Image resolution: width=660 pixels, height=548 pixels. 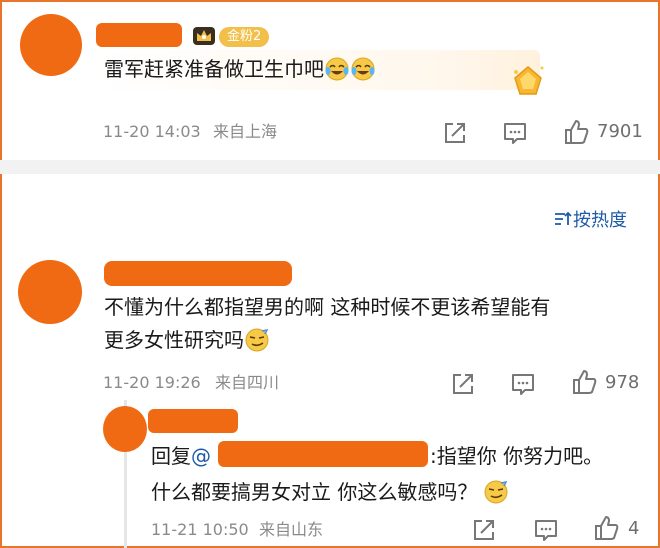 What do you see at coordinates (600, 220) in the screenshot?
I see `sort-label: 按热度` at bounding box center [600, 220].